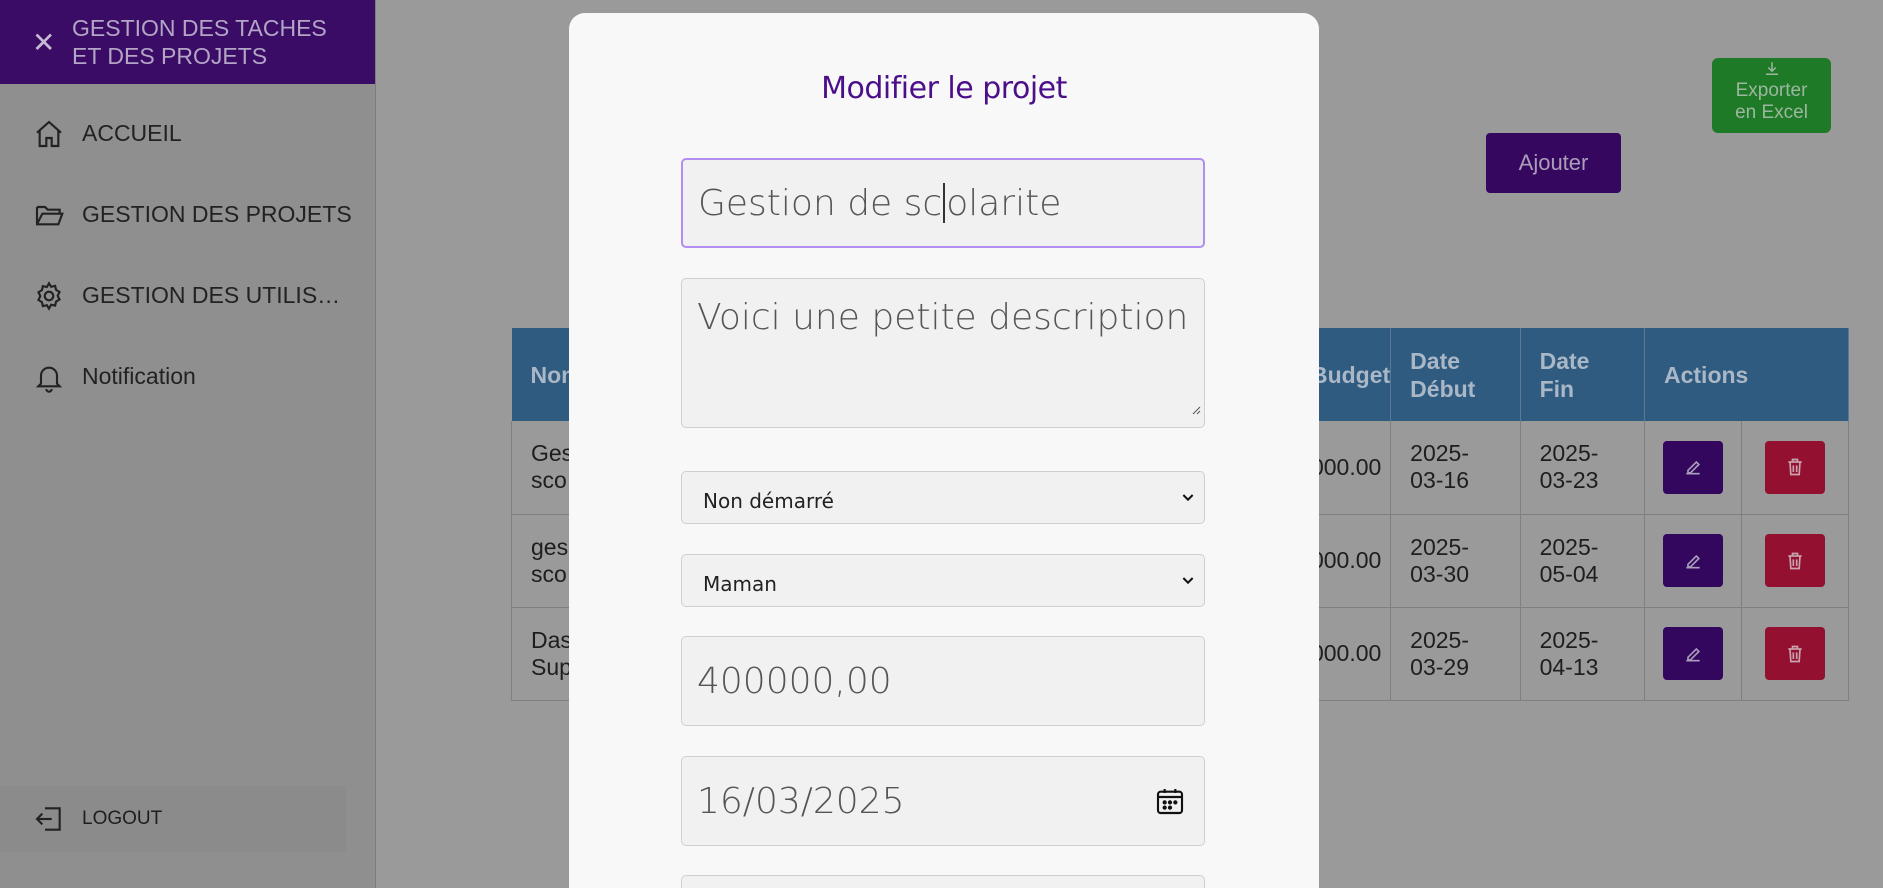  Describe the element at coordinates (187, 133) in the screenshot. I see `sidebar-item-accueil: ACCUEIL` at that location.